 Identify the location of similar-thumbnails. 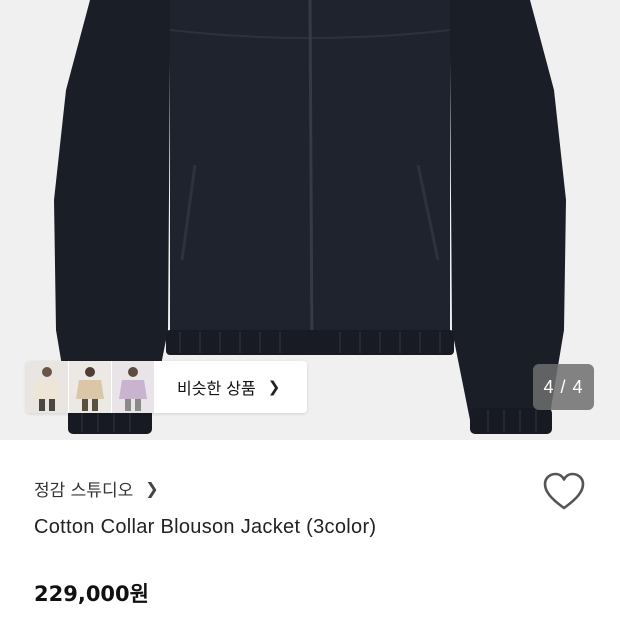
(90, 387).